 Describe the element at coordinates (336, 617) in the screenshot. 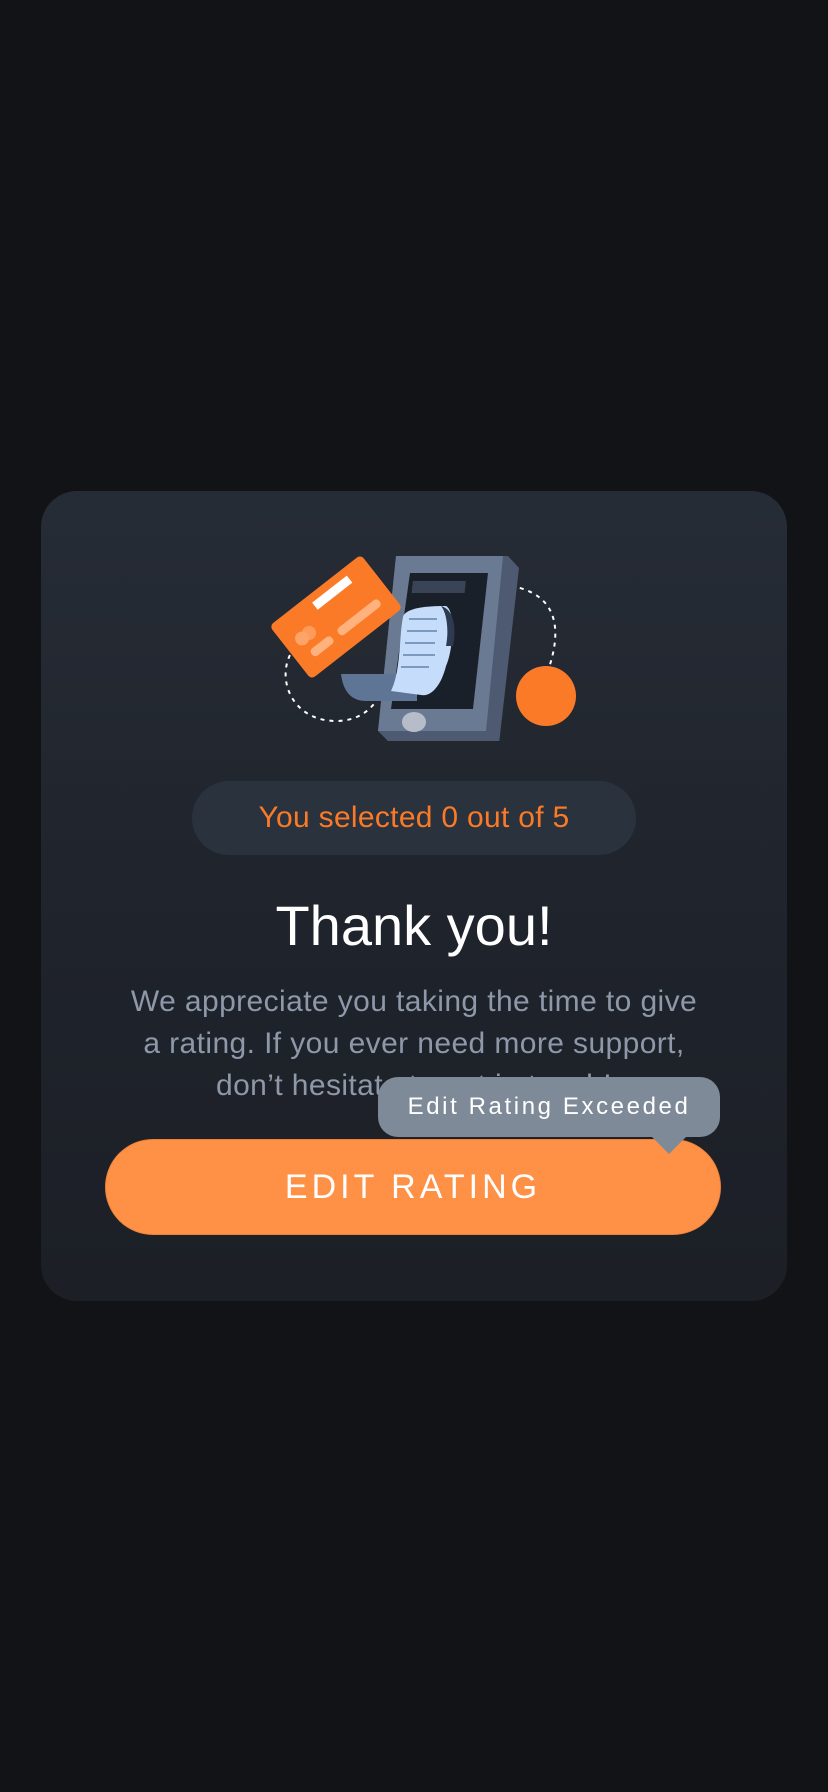

I see `credit-card-icon` at that location.